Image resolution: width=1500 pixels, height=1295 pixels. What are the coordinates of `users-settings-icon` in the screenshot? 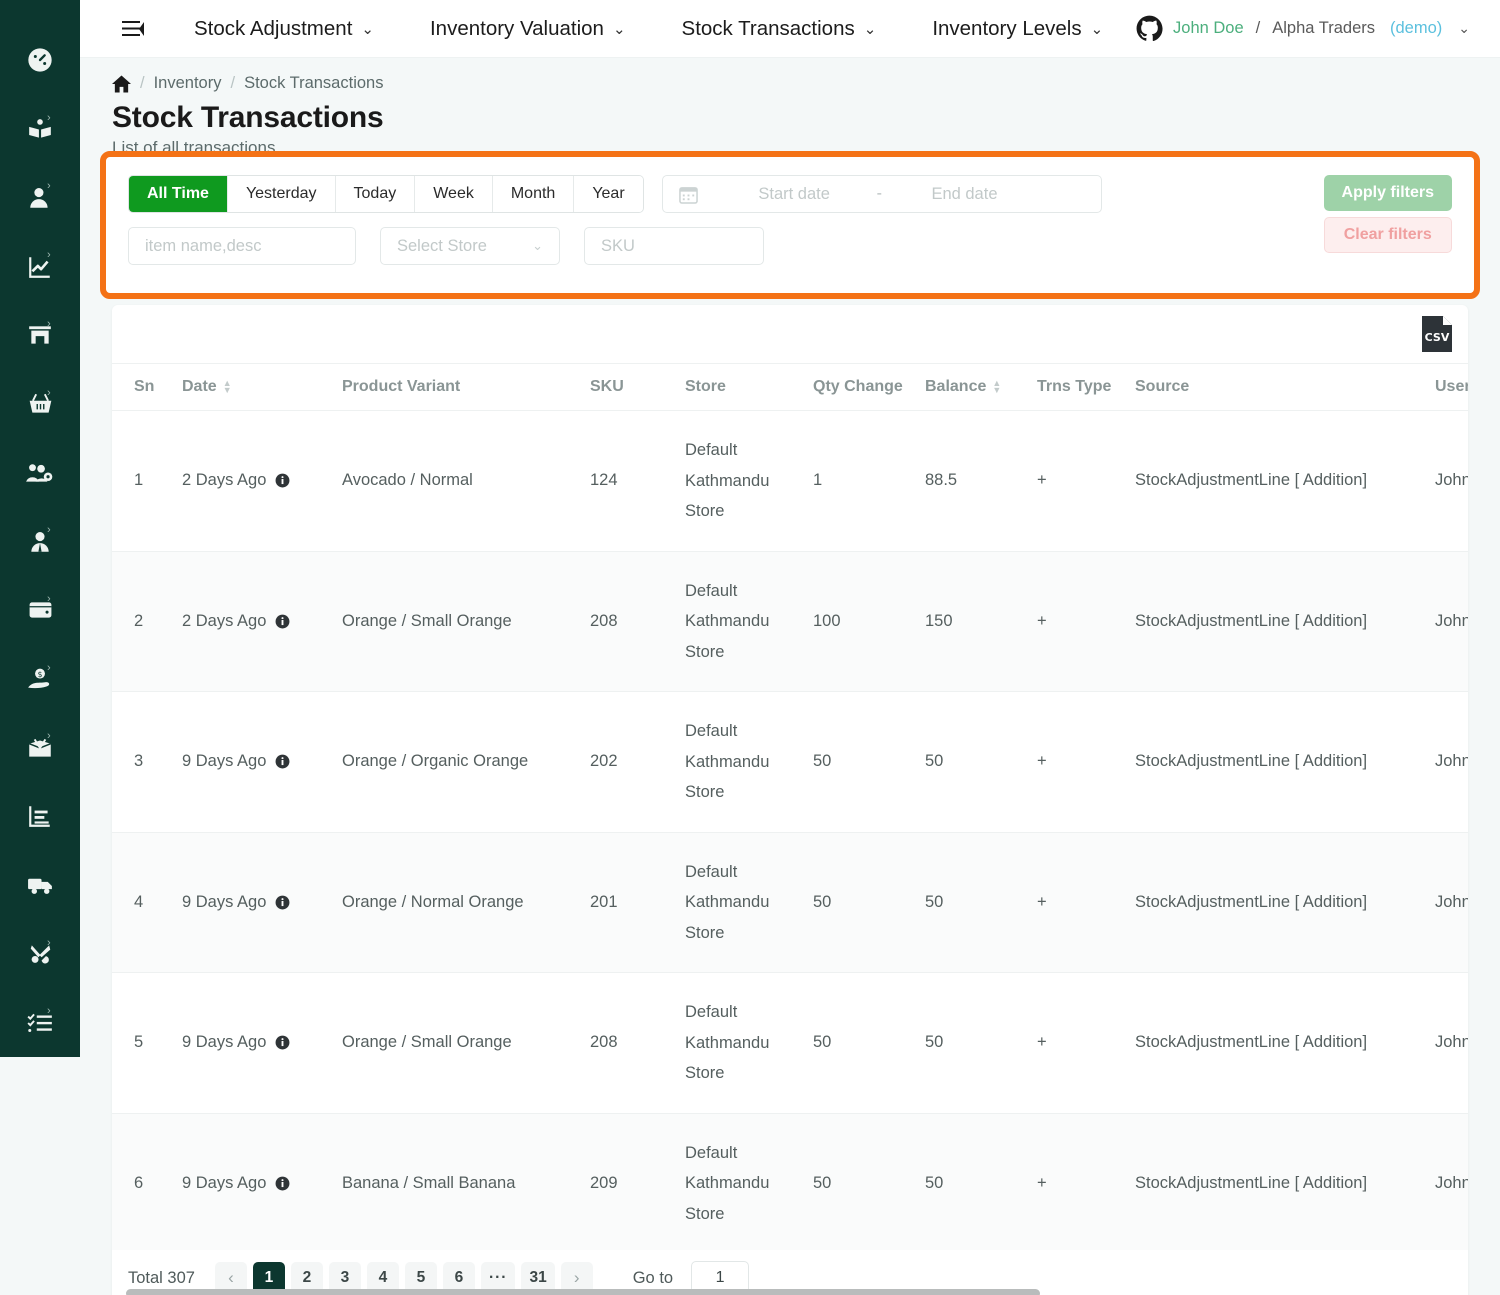 It's located at (39, 472).